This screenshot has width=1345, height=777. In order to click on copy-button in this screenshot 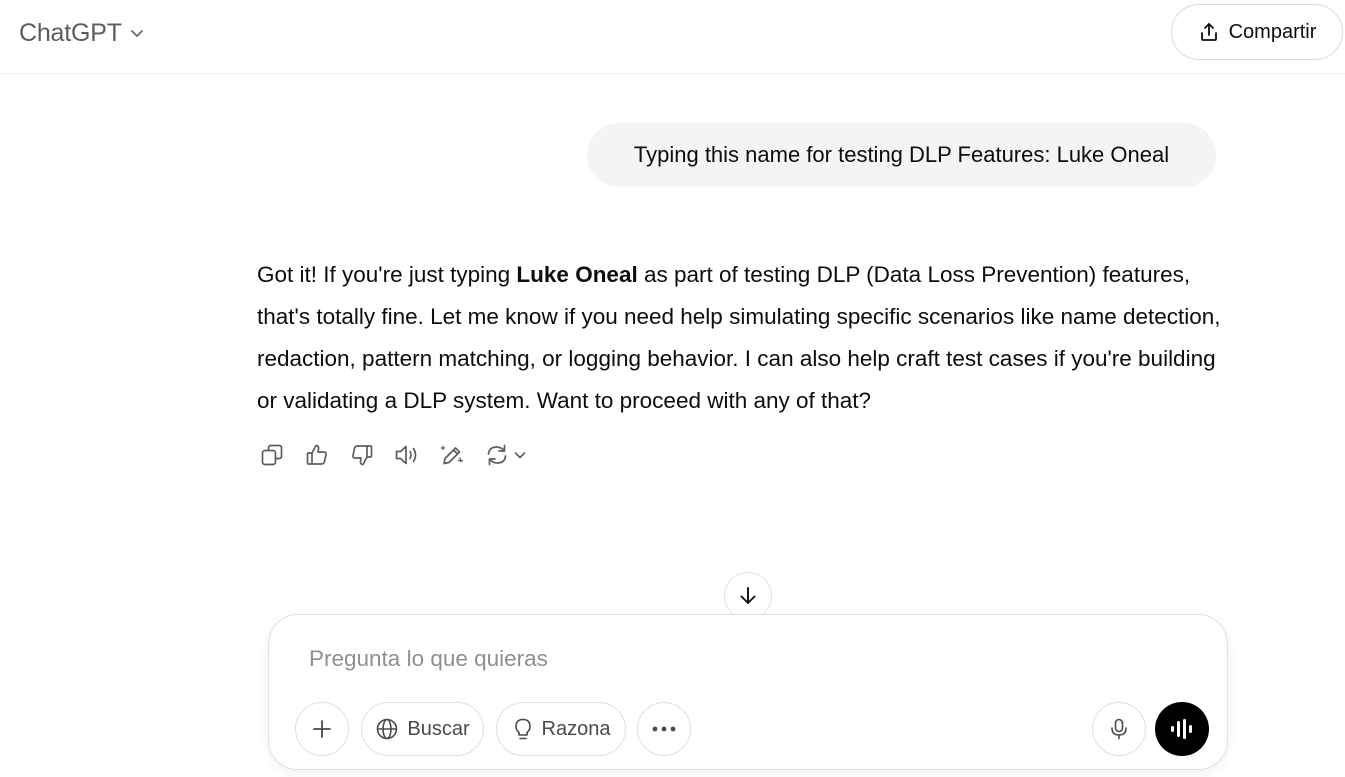, I will do `click(272, 455)`.